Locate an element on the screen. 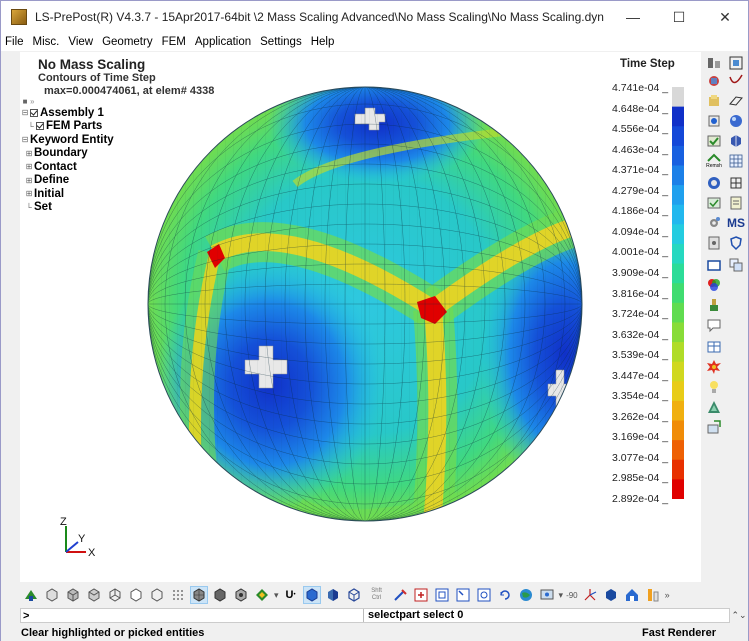 The height and width of the screenshot is (641, 749). command-history-spinner: ⌃⌄ is located at coordinates (739, 615).